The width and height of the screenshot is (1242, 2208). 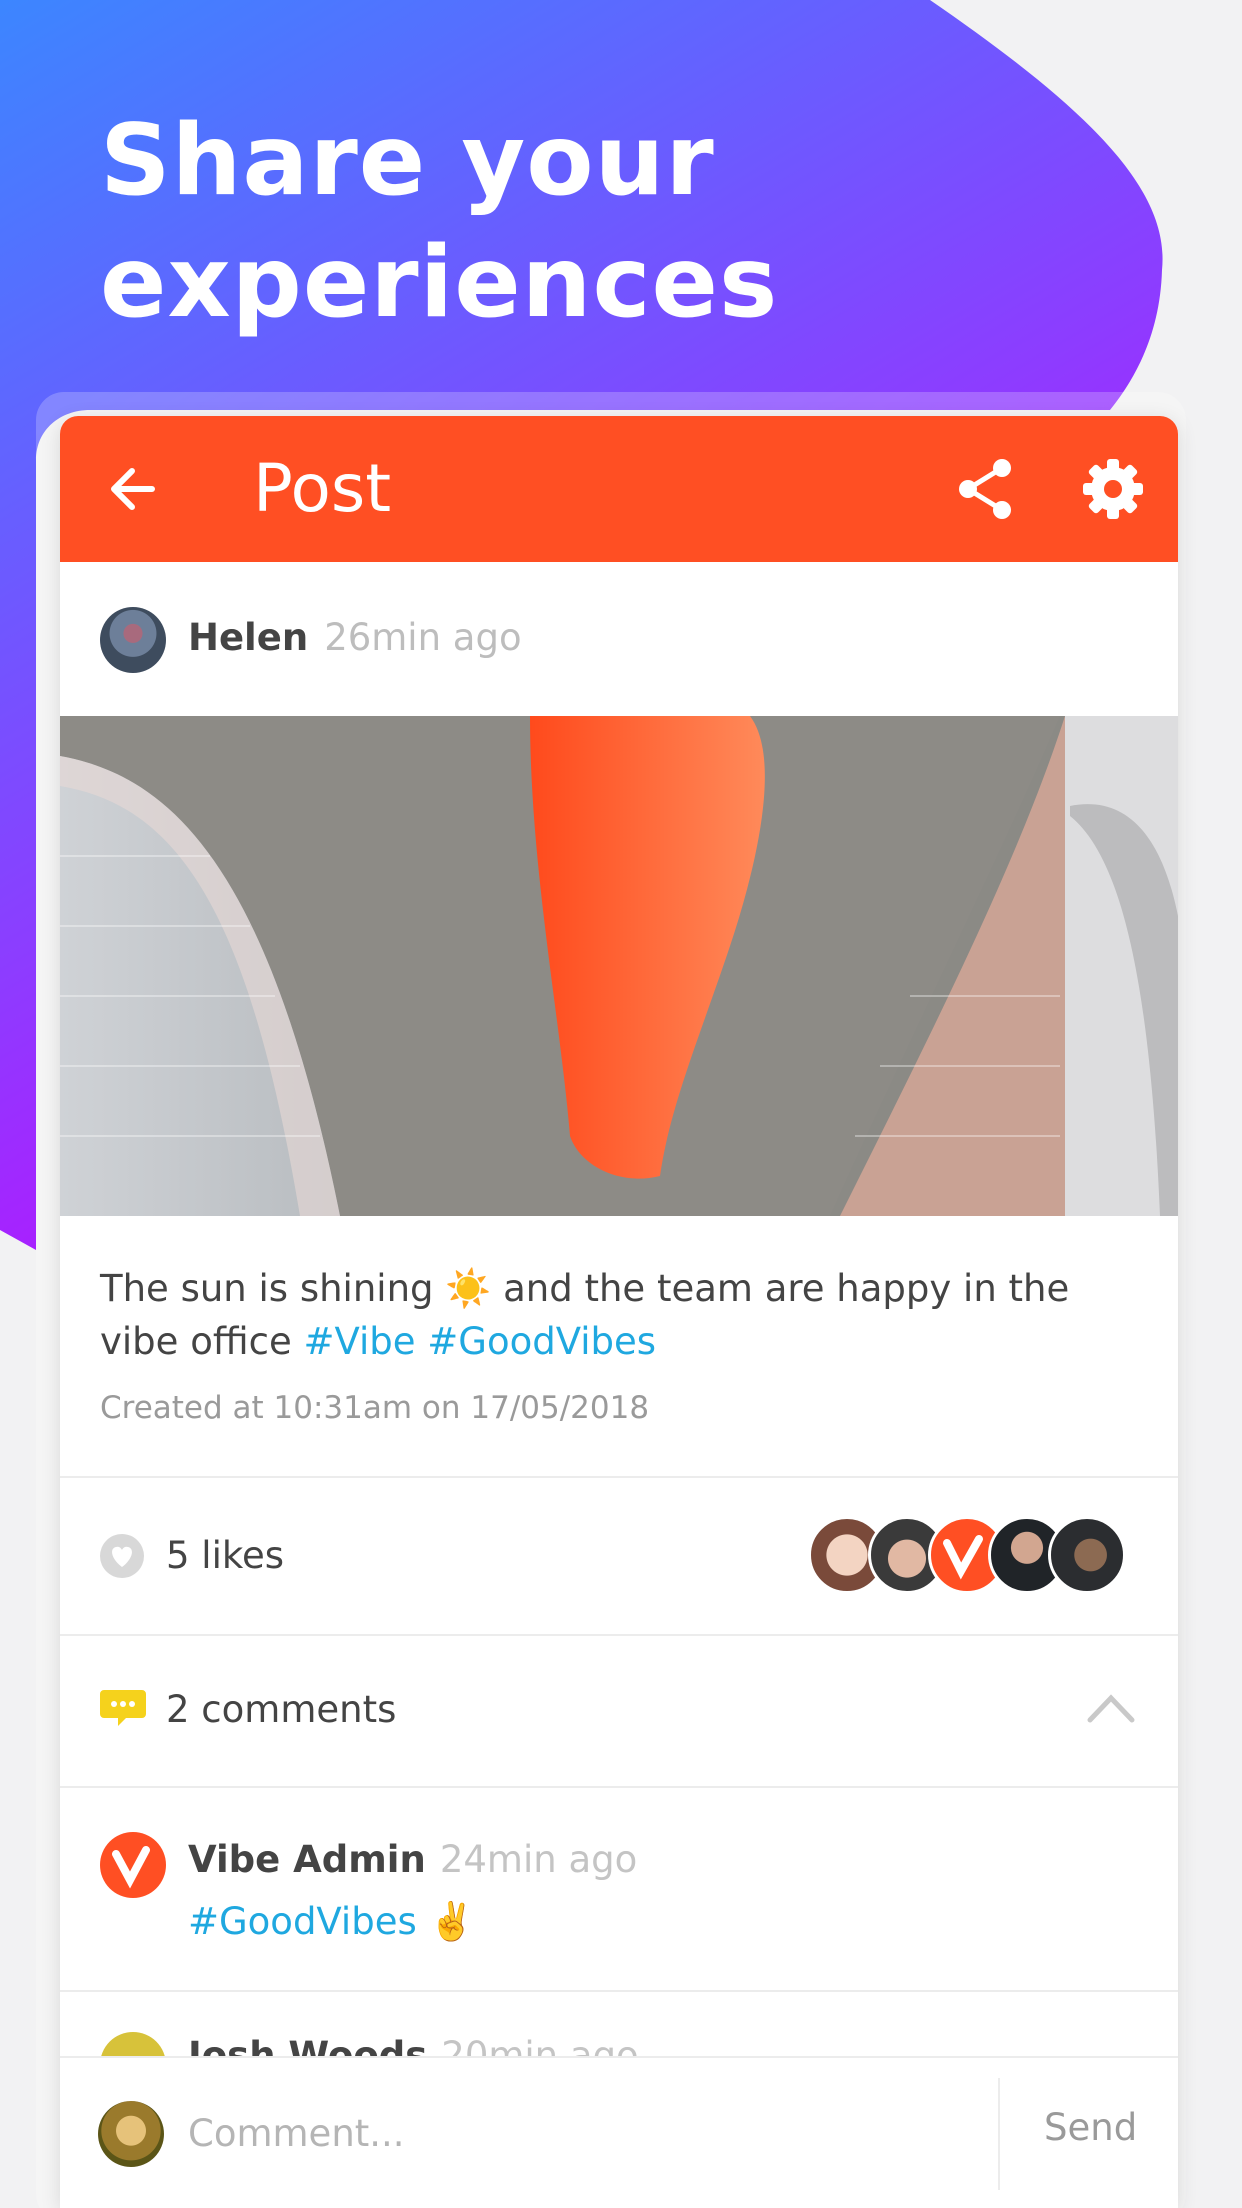 What do you see at coordinates (122, 1556) in the screenshot?
I see `heart-icon` at bounding box center [122, 1556].